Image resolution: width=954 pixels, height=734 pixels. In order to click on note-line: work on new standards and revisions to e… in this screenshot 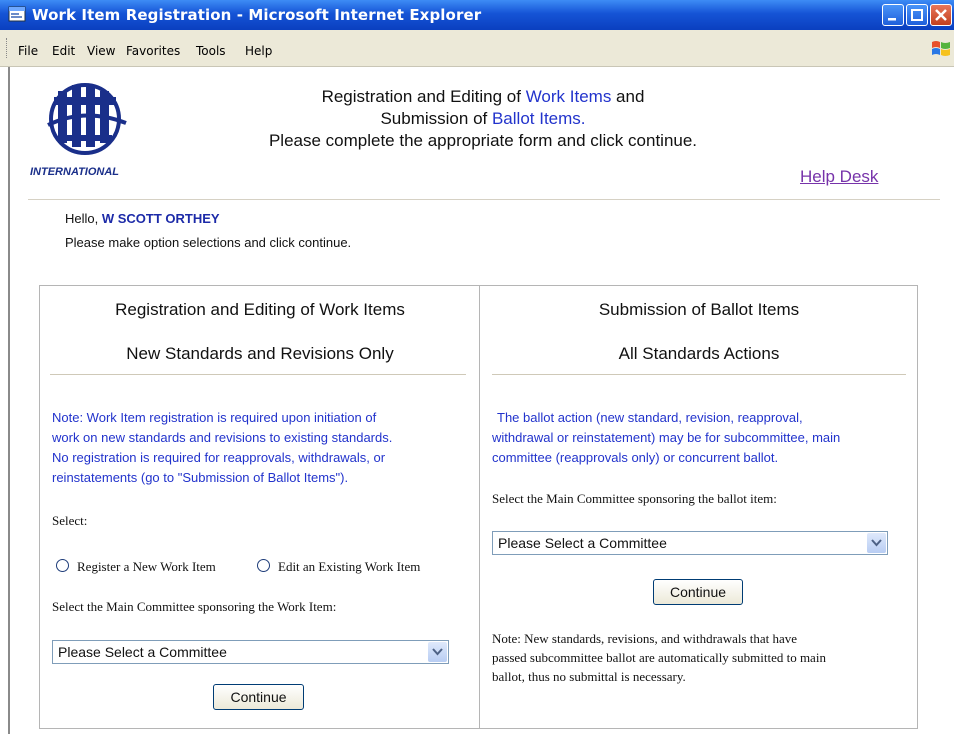, I will do `click(222, 437)`.